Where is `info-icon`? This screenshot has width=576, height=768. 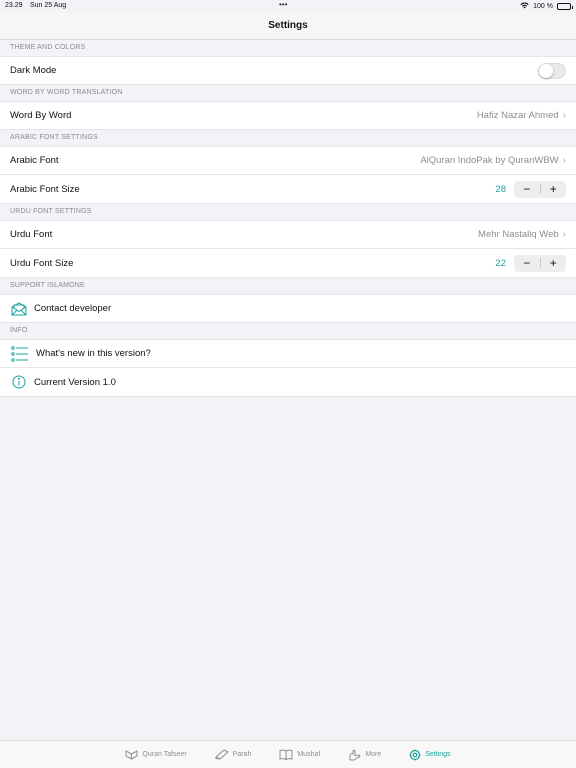
info-icon is located at coordinates (19, 382).